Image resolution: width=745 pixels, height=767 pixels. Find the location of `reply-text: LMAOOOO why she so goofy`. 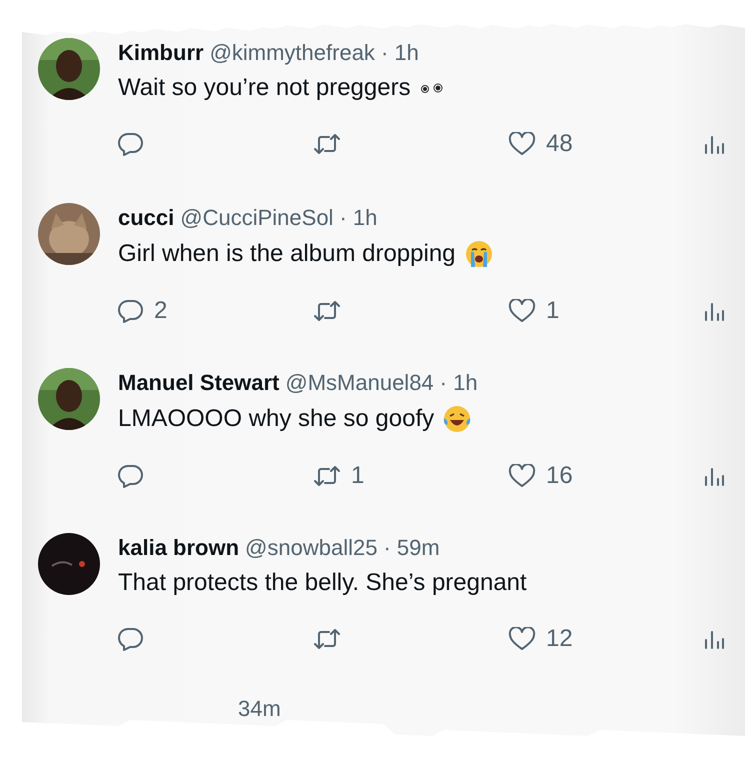

reply-text: LMAOOOO why she so goofy is located at coordinates (276, 419).